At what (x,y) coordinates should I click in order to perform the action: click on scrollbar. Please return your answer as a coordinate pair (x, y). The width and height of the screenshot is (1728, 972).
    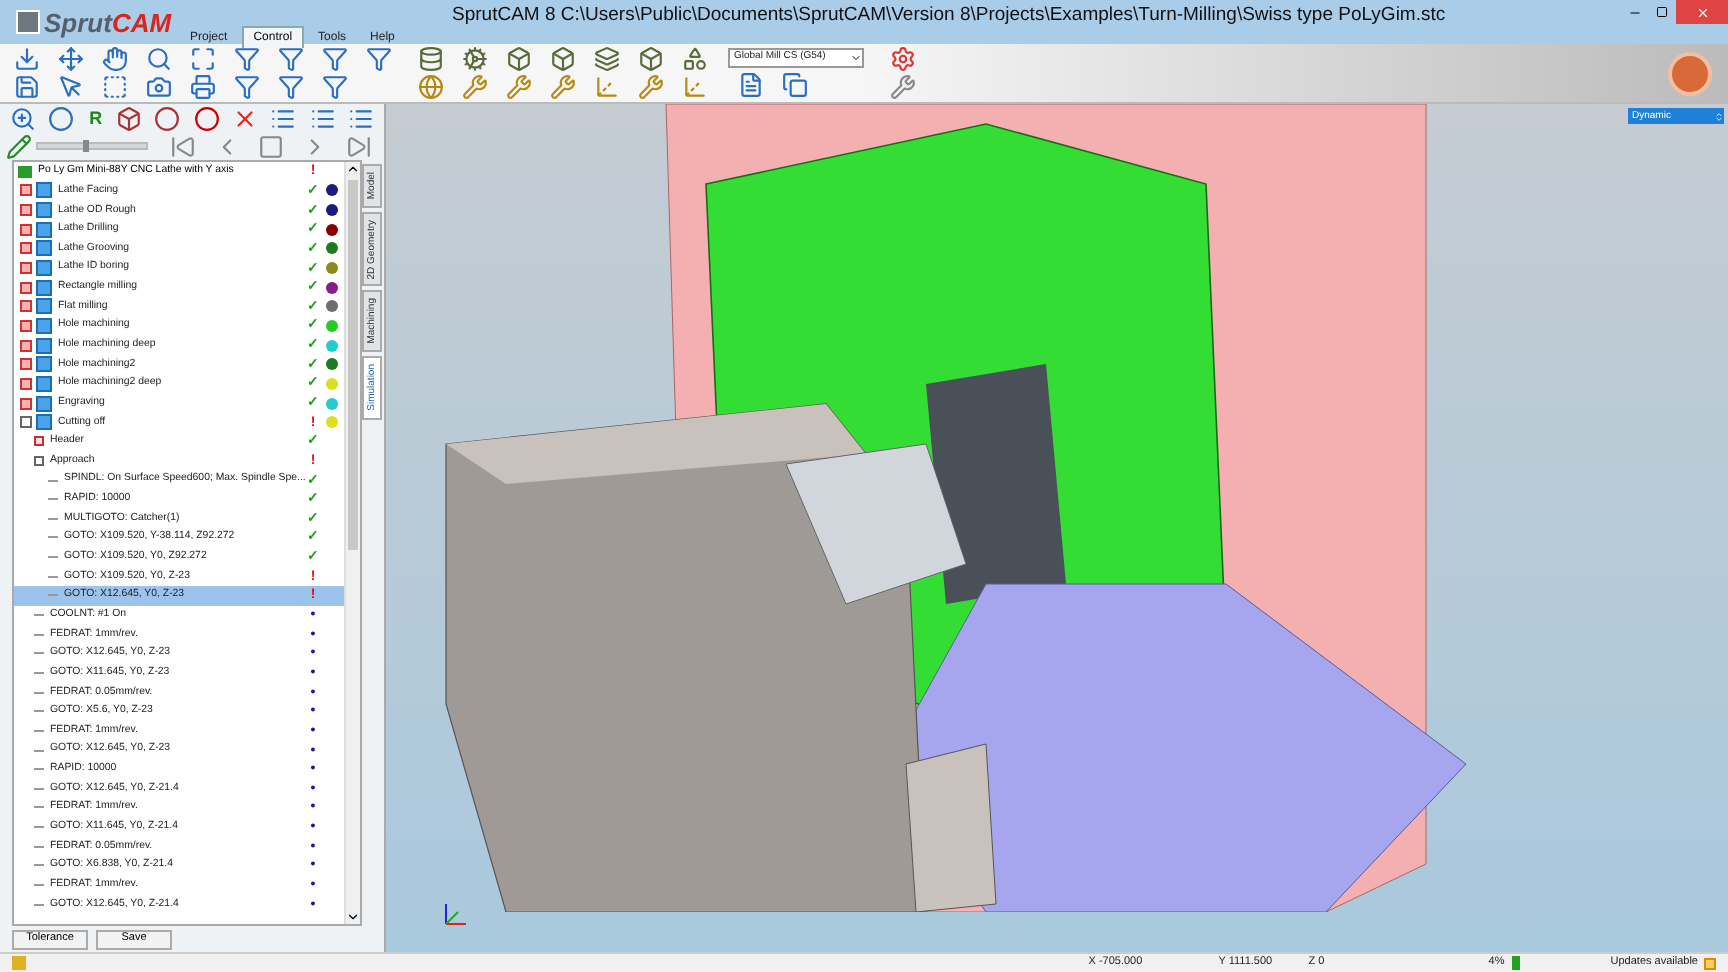
    Looking at the image, I should click on (352, 543).